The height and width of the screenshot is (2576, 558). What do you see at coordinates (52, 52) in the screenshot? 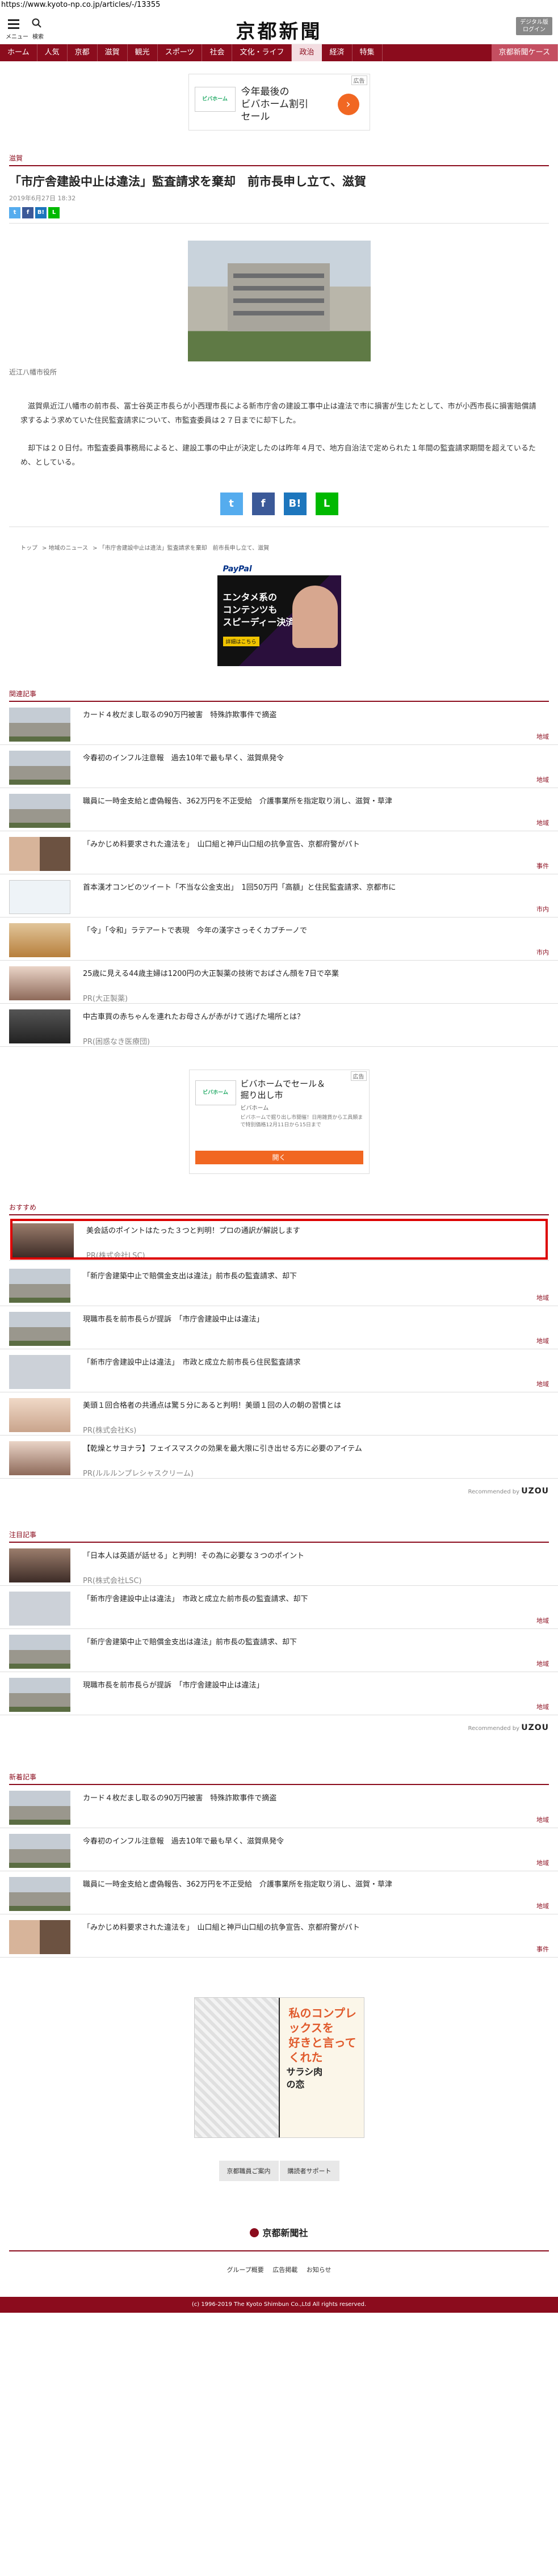
I see `nav-popular: 人気` at bounding box center [52, 52].